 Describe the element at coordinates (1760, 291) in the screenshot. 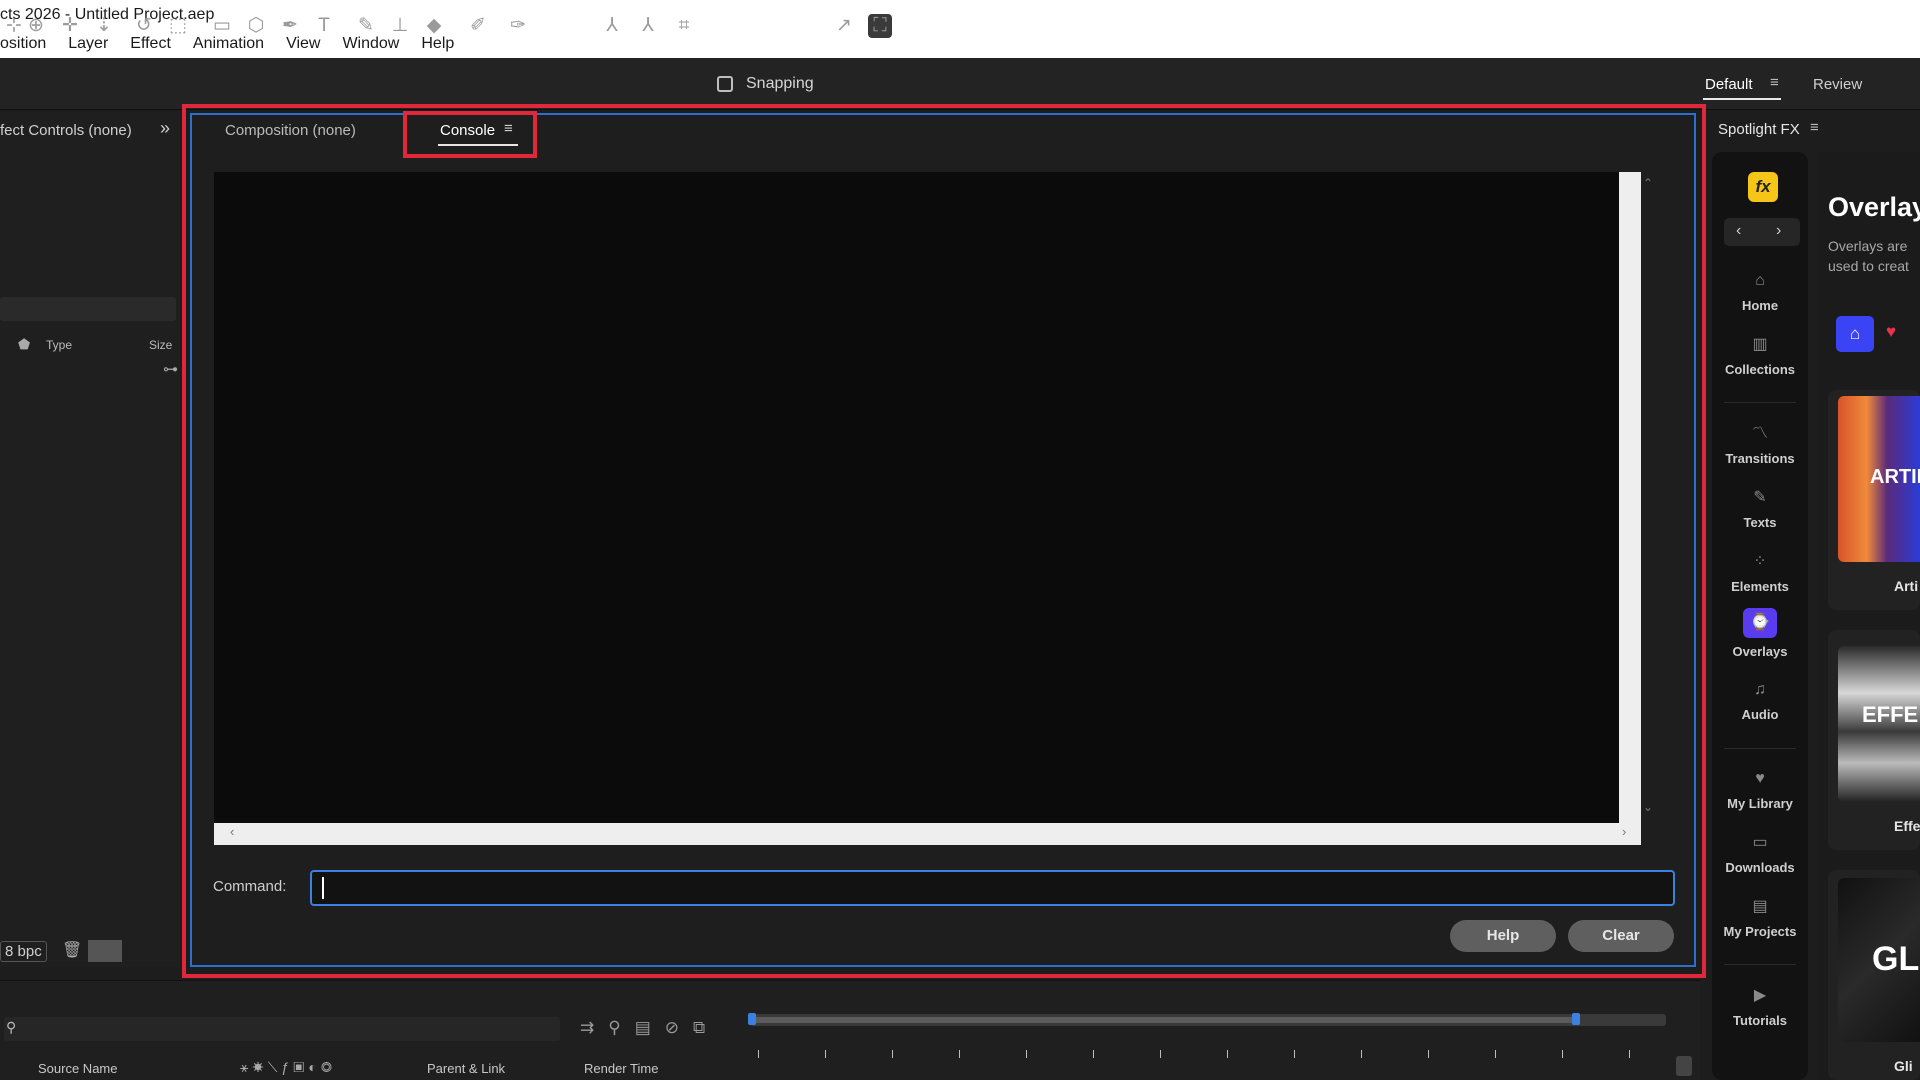

I see `sidebar-item-home: ⌂ Home` at that location.